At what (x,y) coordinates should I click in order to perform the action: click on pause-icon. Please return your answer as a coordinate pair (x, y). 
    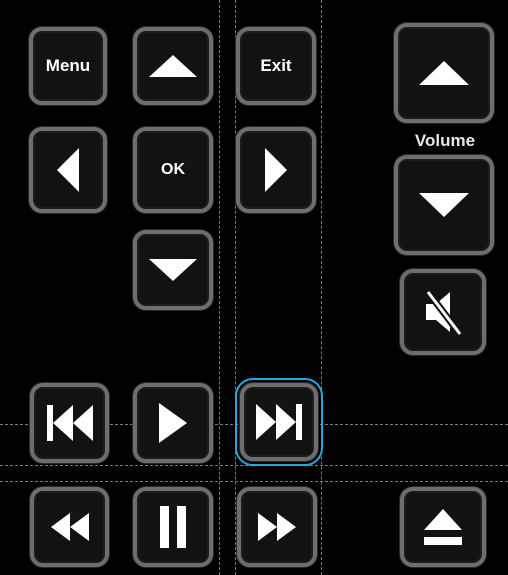
    Looking at the image, I should click on (173, 527).